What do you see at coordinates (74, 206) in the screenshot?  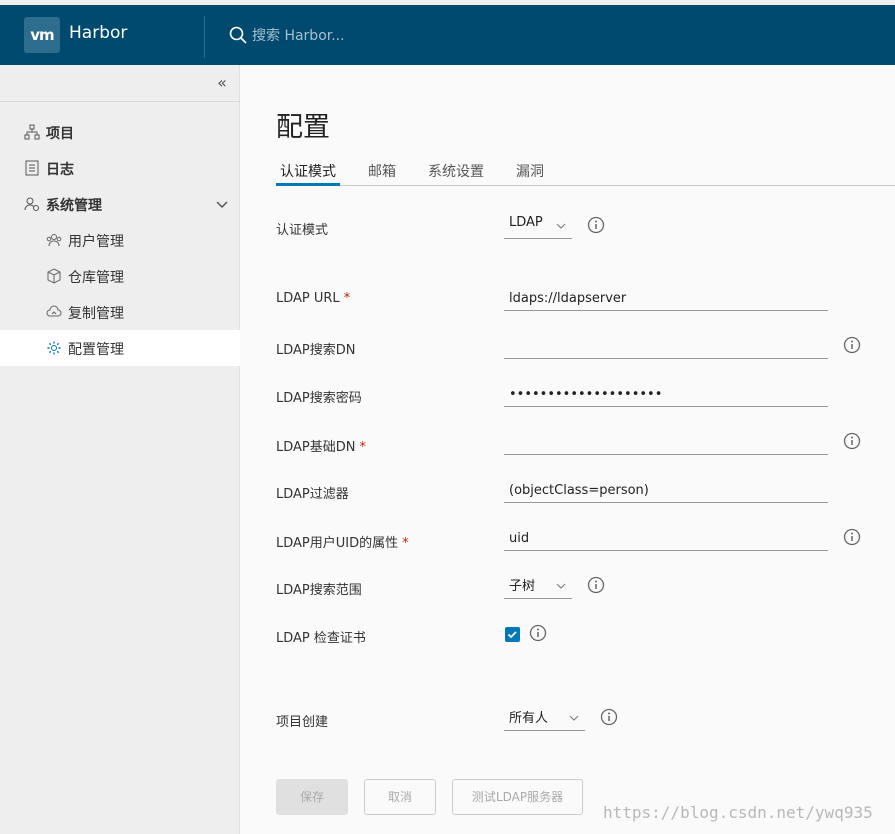 I see `sidebar-item-label: 系统管理` at bounding box center [74, 206].